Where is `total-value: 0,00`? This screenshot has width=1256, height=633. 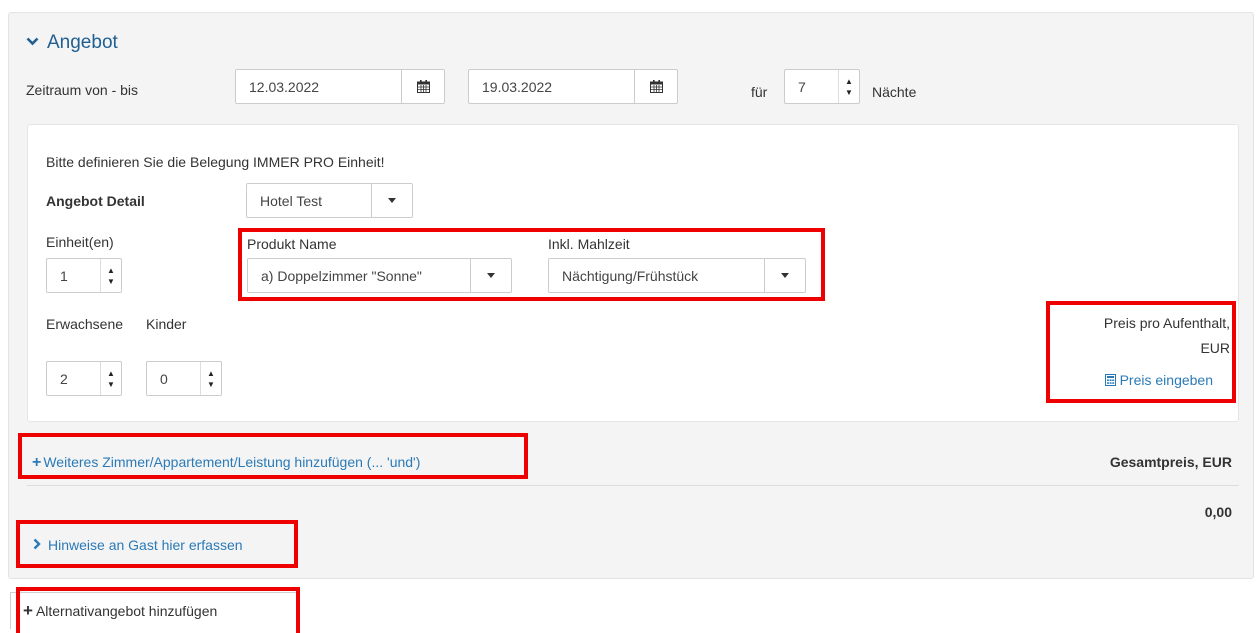 total-value: 0,00 is located at coordinates (1218, 512).